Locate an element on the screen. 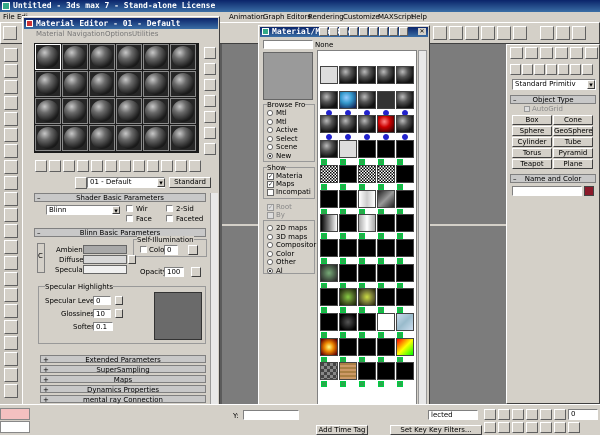 Image resolution: width=600 pixels, height=435 pixels. toolbar-icon-b is located at coordinates (456, 33).